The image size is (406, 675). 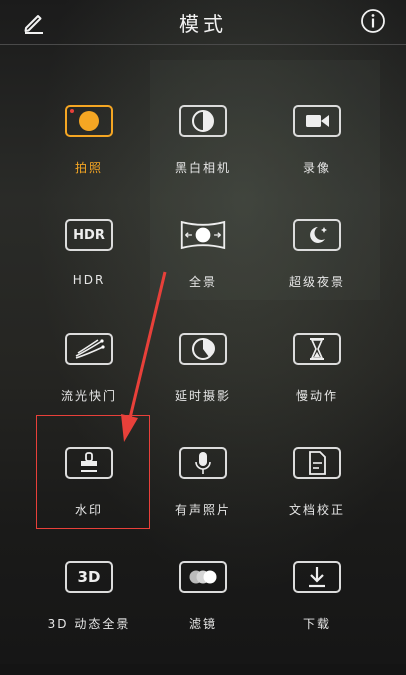 What do you see at coordinates (317, 349) in the screenshot?
I see `hourglass-icon` at bounding box center [317, 349].